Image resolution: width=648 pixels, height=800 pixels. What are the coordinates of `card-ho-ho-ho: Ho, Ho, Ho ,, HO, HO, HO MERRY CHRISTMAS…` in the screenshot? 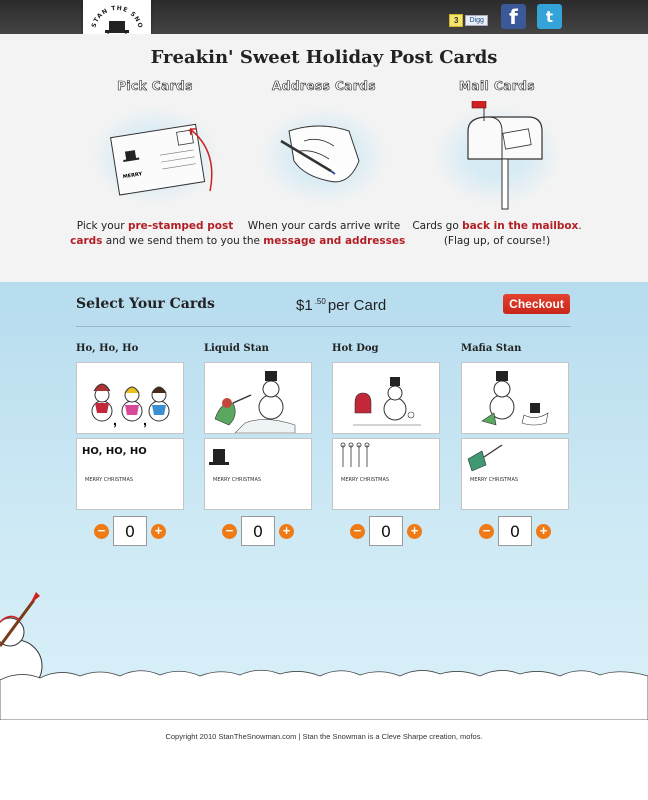 It's located at (130, 444).